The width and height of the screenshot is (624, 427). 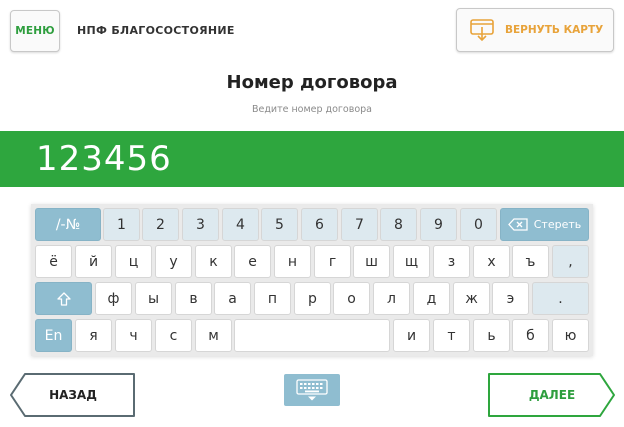 I want to click on key-letter: ю, so click(x=570, y=335).